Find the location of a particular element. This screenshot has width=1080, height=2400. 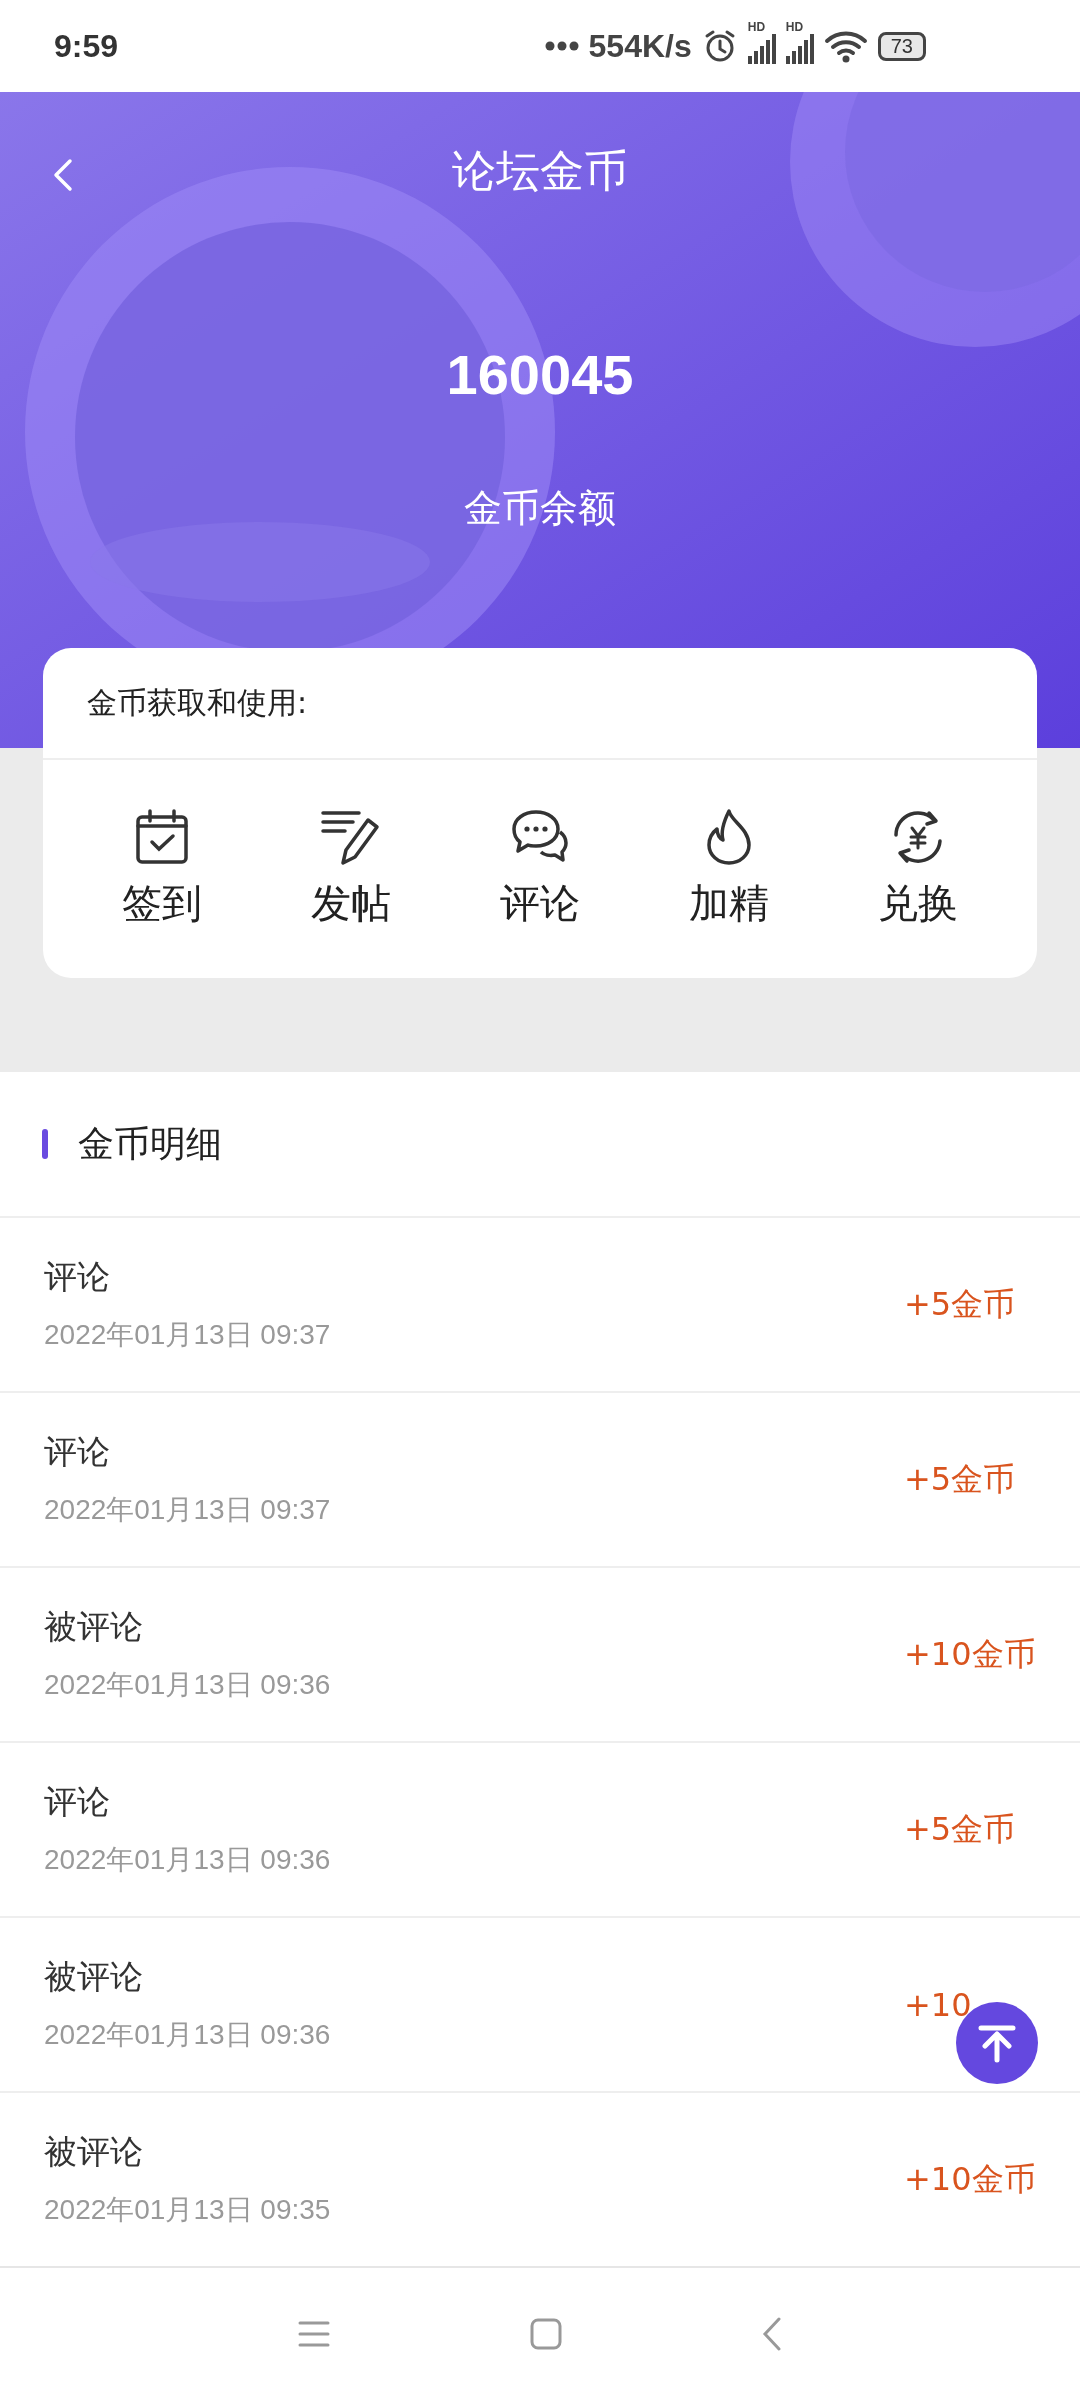

menu-icon is located at coordinates (314, 2334).